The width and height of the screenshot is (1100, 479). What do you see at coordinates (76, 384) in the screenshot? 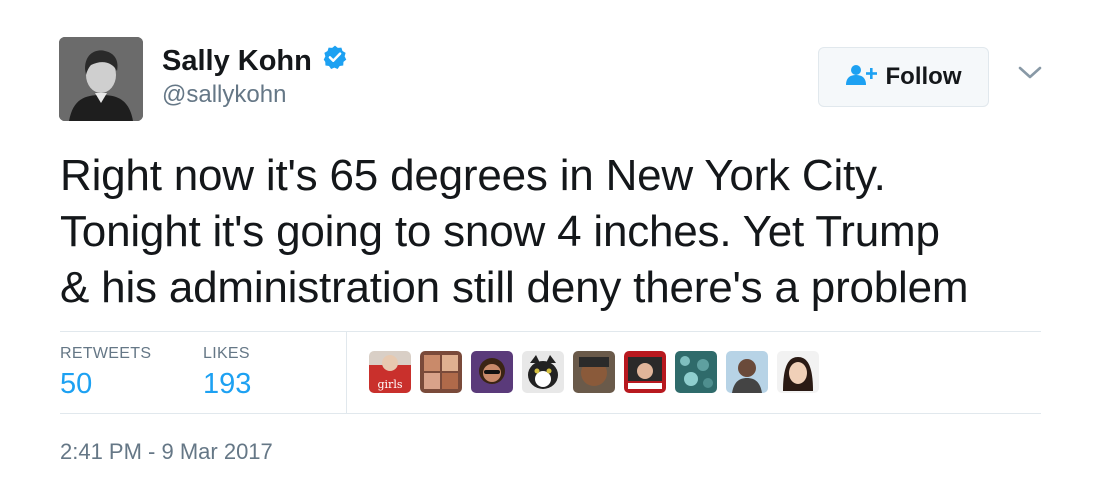
I see `retweets-count: 50` at bounding box center [76, 384].